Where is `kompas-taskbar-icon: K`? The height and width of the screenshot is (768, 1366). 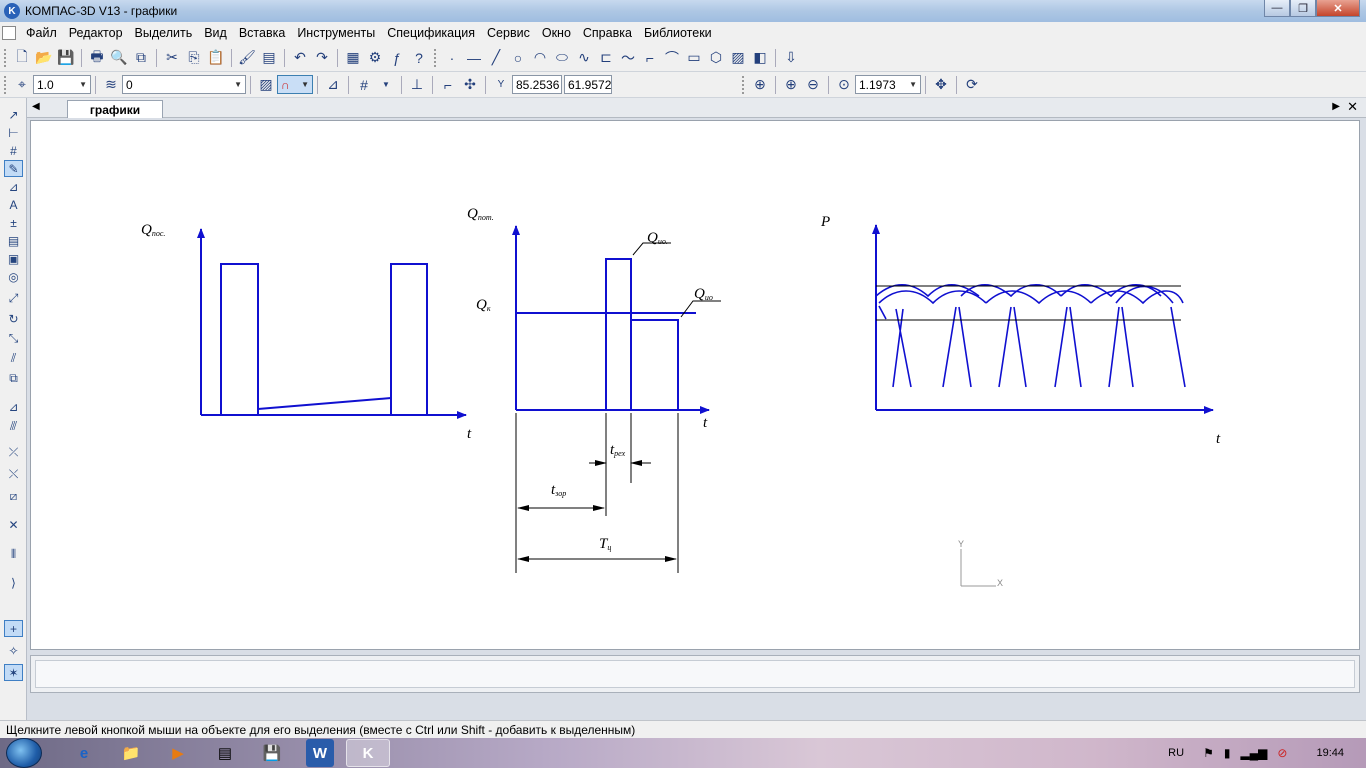
kompas-taskbar-icon: K is located at coordinates (368, 753).